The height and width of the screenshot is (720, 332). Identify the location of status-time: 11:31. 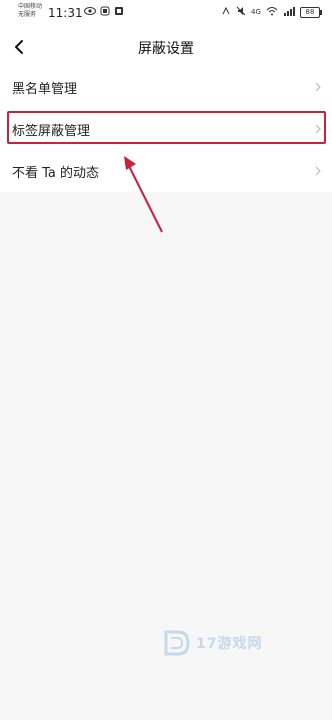
(65, 13).